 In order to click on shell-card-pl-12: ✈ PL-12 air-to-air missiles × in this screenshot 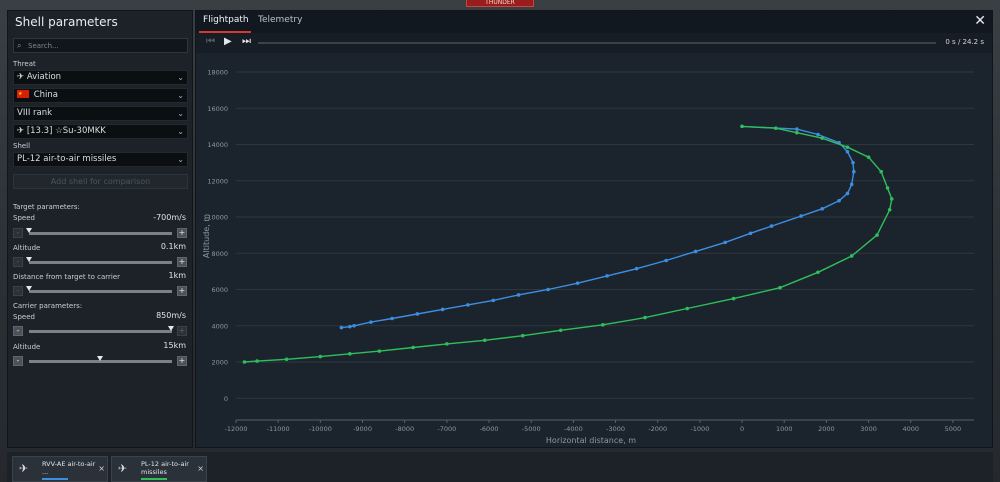, I will do `click(159, 469)`.